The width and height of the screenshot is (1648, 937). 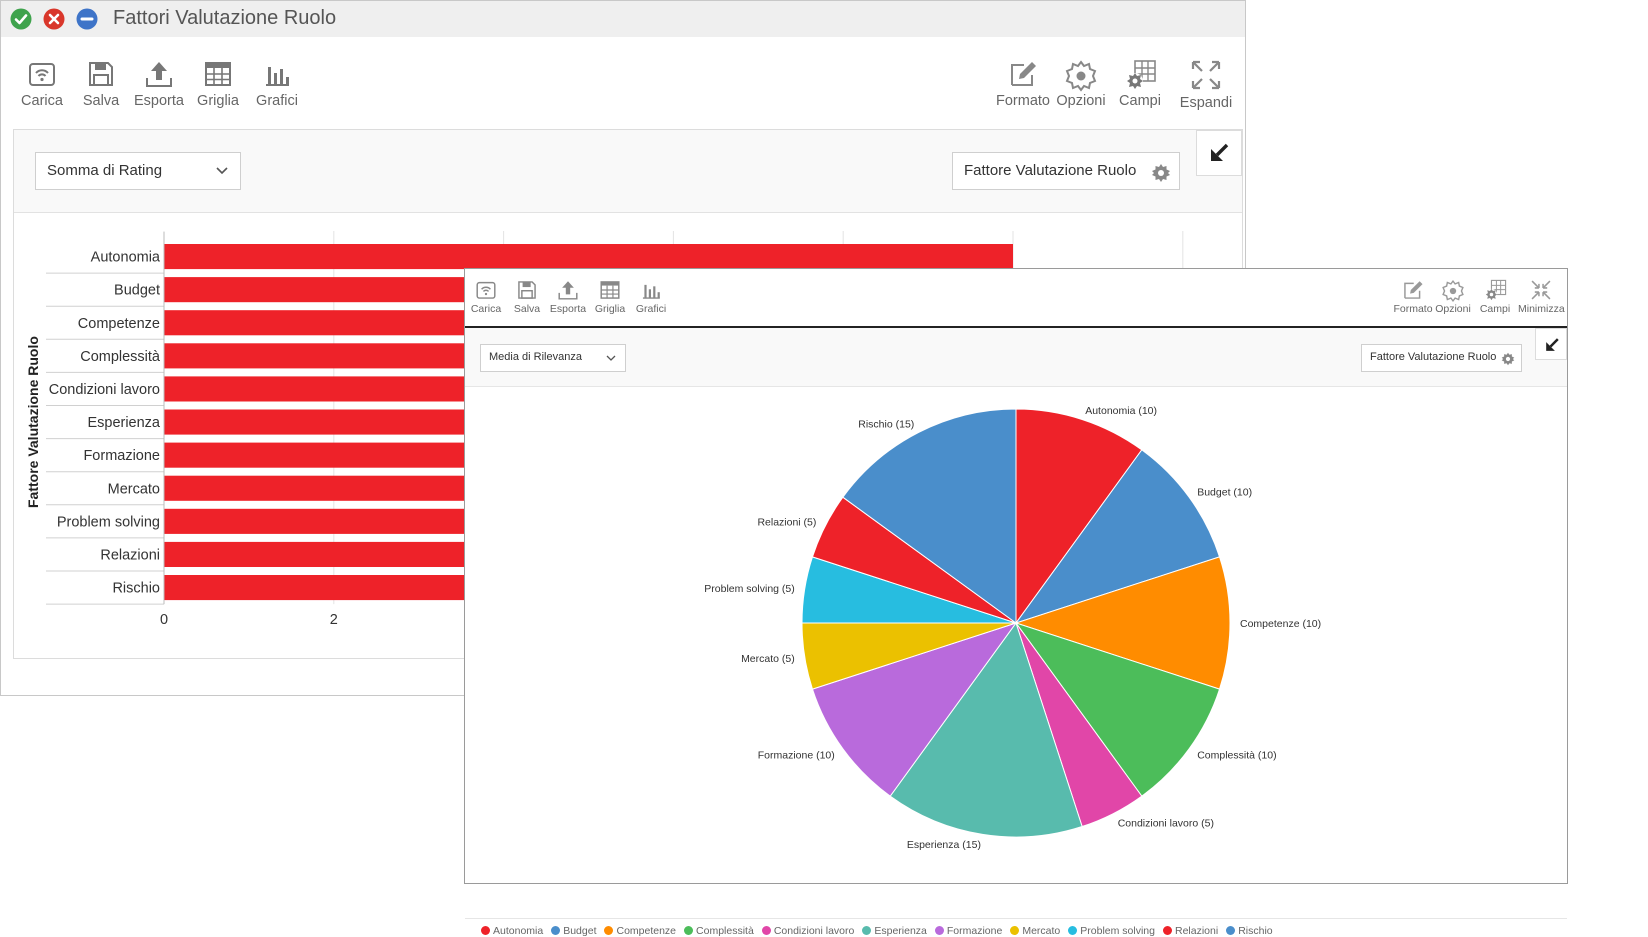 What do you see at coordinates (580, 931) in the screenshot?
I see `legend-label: Budget` at bounding box center [580, 931].